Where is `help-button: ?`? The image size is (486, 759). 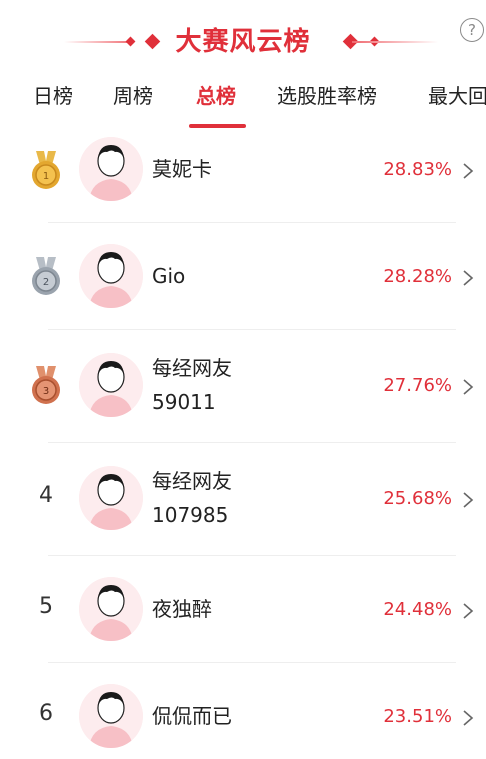 help-button: ? is located at coordinates (472, 30).